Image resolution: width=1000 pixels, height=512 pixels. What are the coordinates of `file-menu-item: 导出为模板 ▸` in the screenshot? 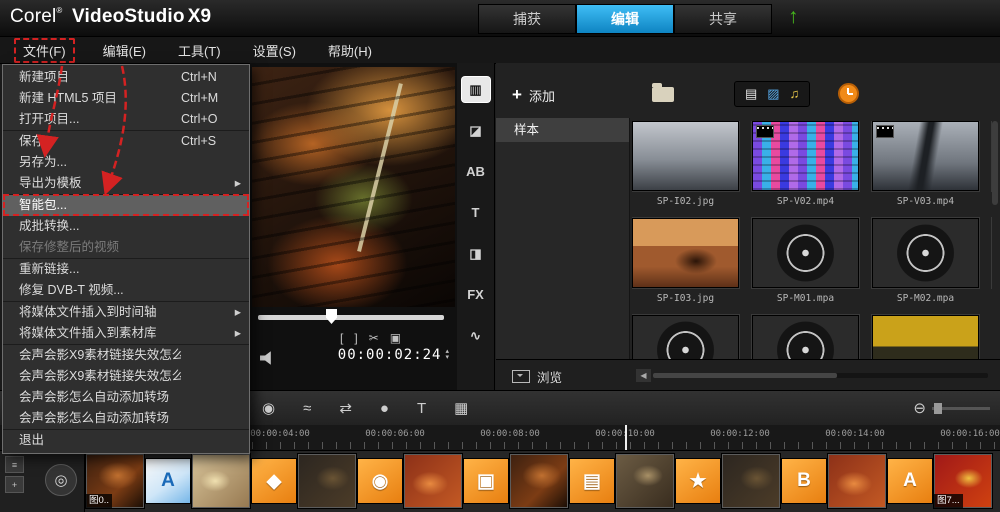 It's located at (126, 183).